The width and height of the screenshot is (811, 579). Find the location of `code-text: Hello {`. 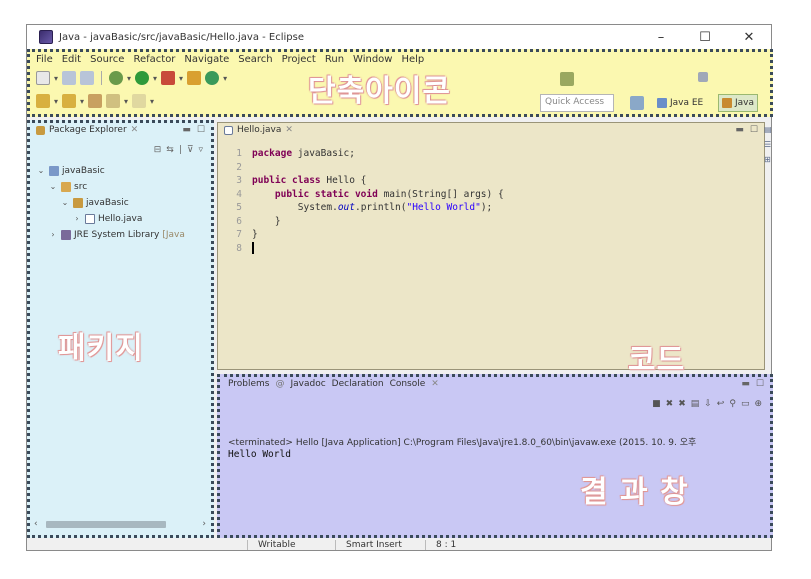

code-text: Hello { is located at coordinates (343, 180).